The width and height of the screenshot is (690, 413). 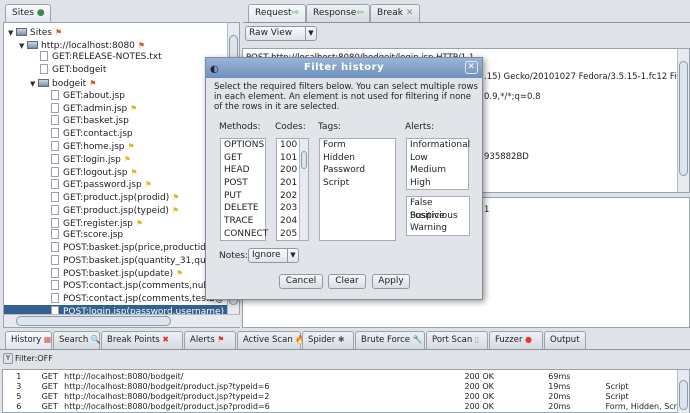 What do you see at coordinates (457, 340) in the screenshot?
I see `tab-port-scan: Port Scan ▯` at bounding box center [457, 340].